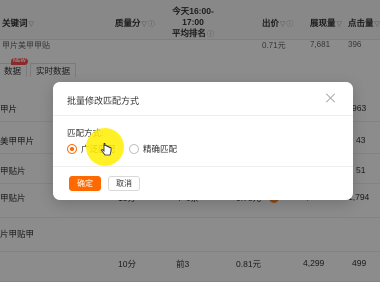 The image size is (380, 282). Describe the element at coordinates (124, 183) in the screenshot. I see `cancel-button: 取消` at that location.